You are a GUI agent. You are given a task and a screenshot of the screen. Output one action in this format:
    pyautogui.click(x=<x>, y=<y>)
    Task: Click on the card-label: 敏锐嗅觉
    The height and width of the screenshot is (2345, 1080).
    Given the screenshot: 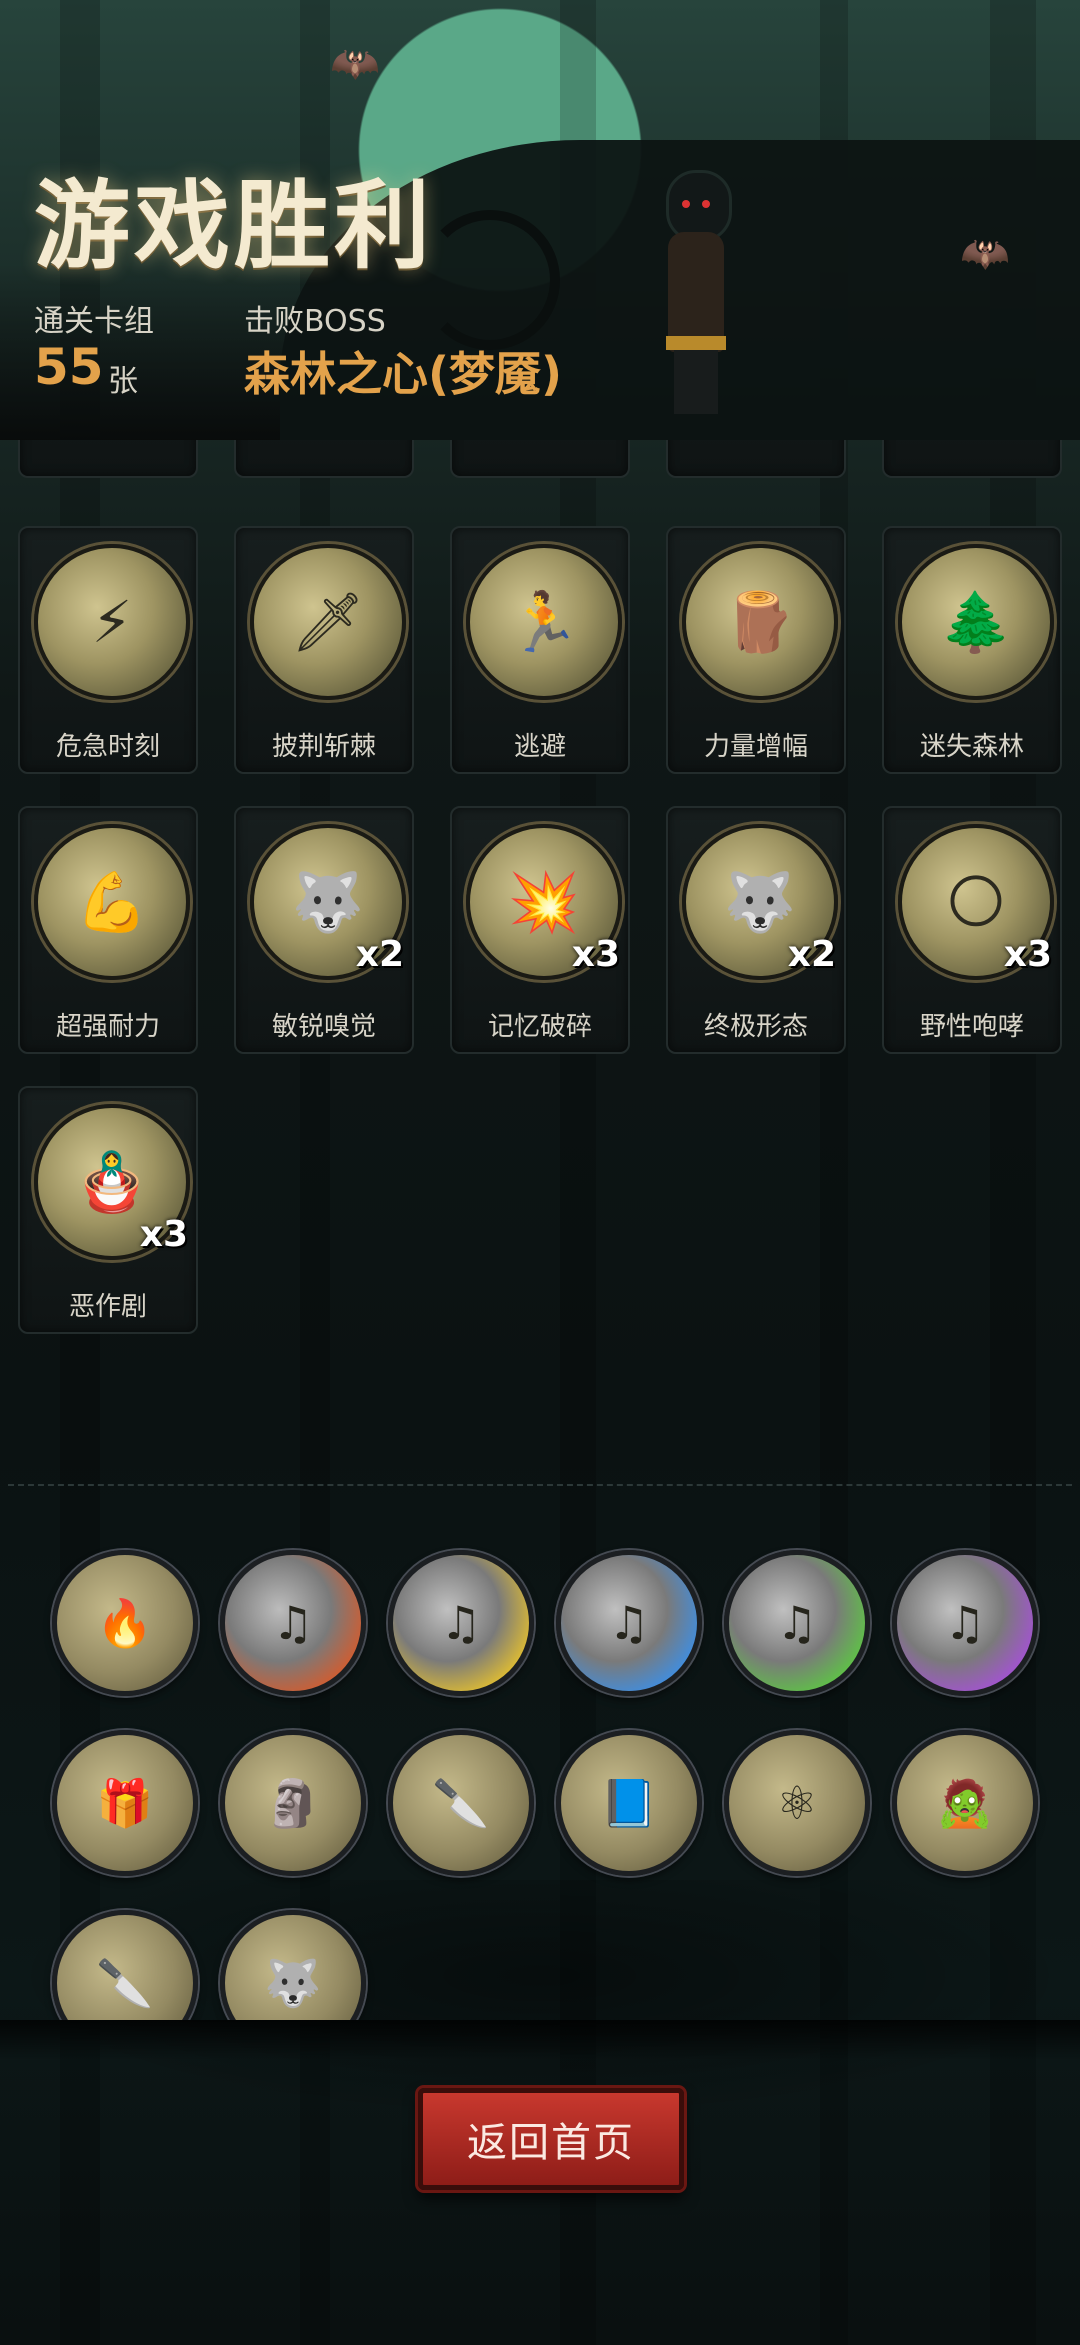 What is the action you would take?
    pyautogui.click(x=323, y=1027)
    